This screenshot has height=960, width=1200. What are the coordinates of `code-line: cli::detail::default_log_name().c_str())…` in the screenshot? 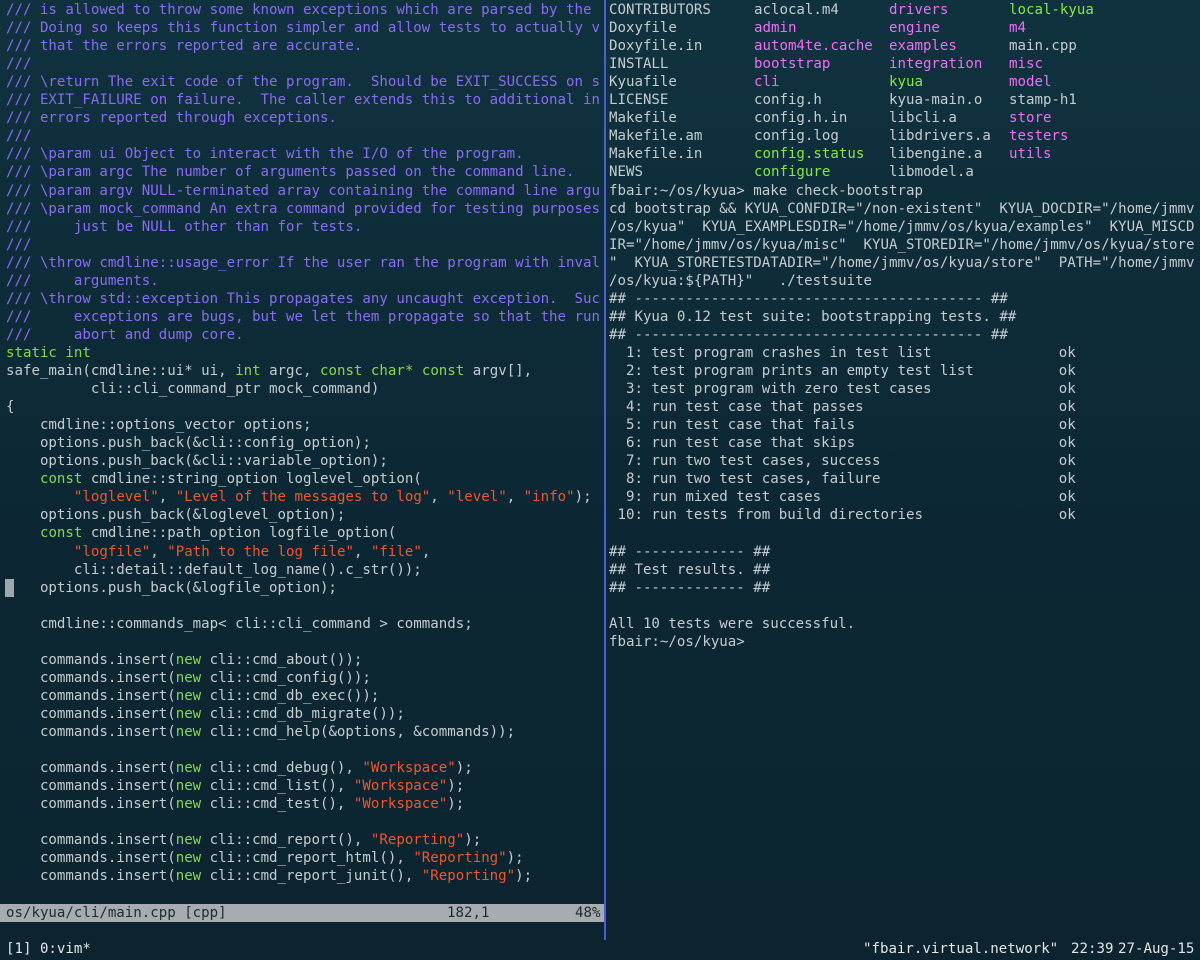 It's located at (214, 570).